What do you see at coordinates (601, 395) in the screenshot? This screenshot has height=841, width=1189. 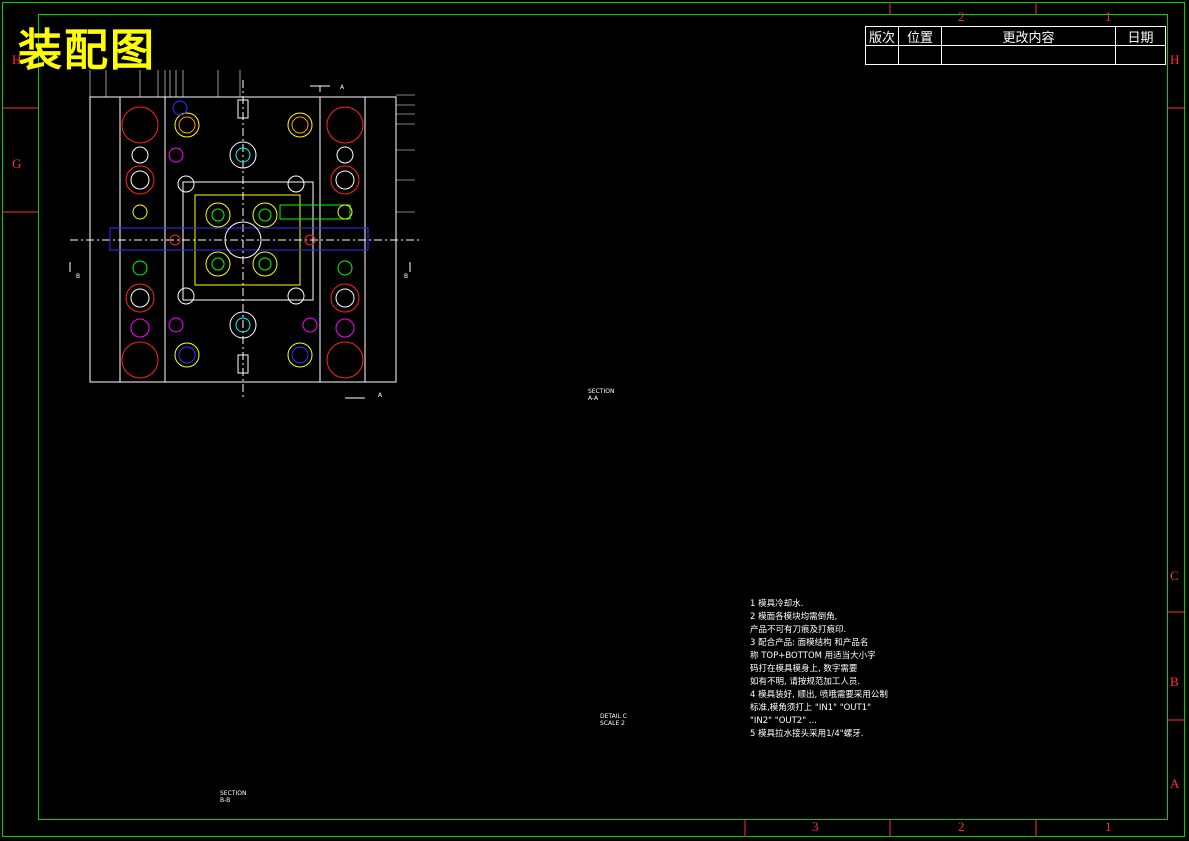 I see `section-aa-label: SECTION A-A` at bounding box center [601, 395].